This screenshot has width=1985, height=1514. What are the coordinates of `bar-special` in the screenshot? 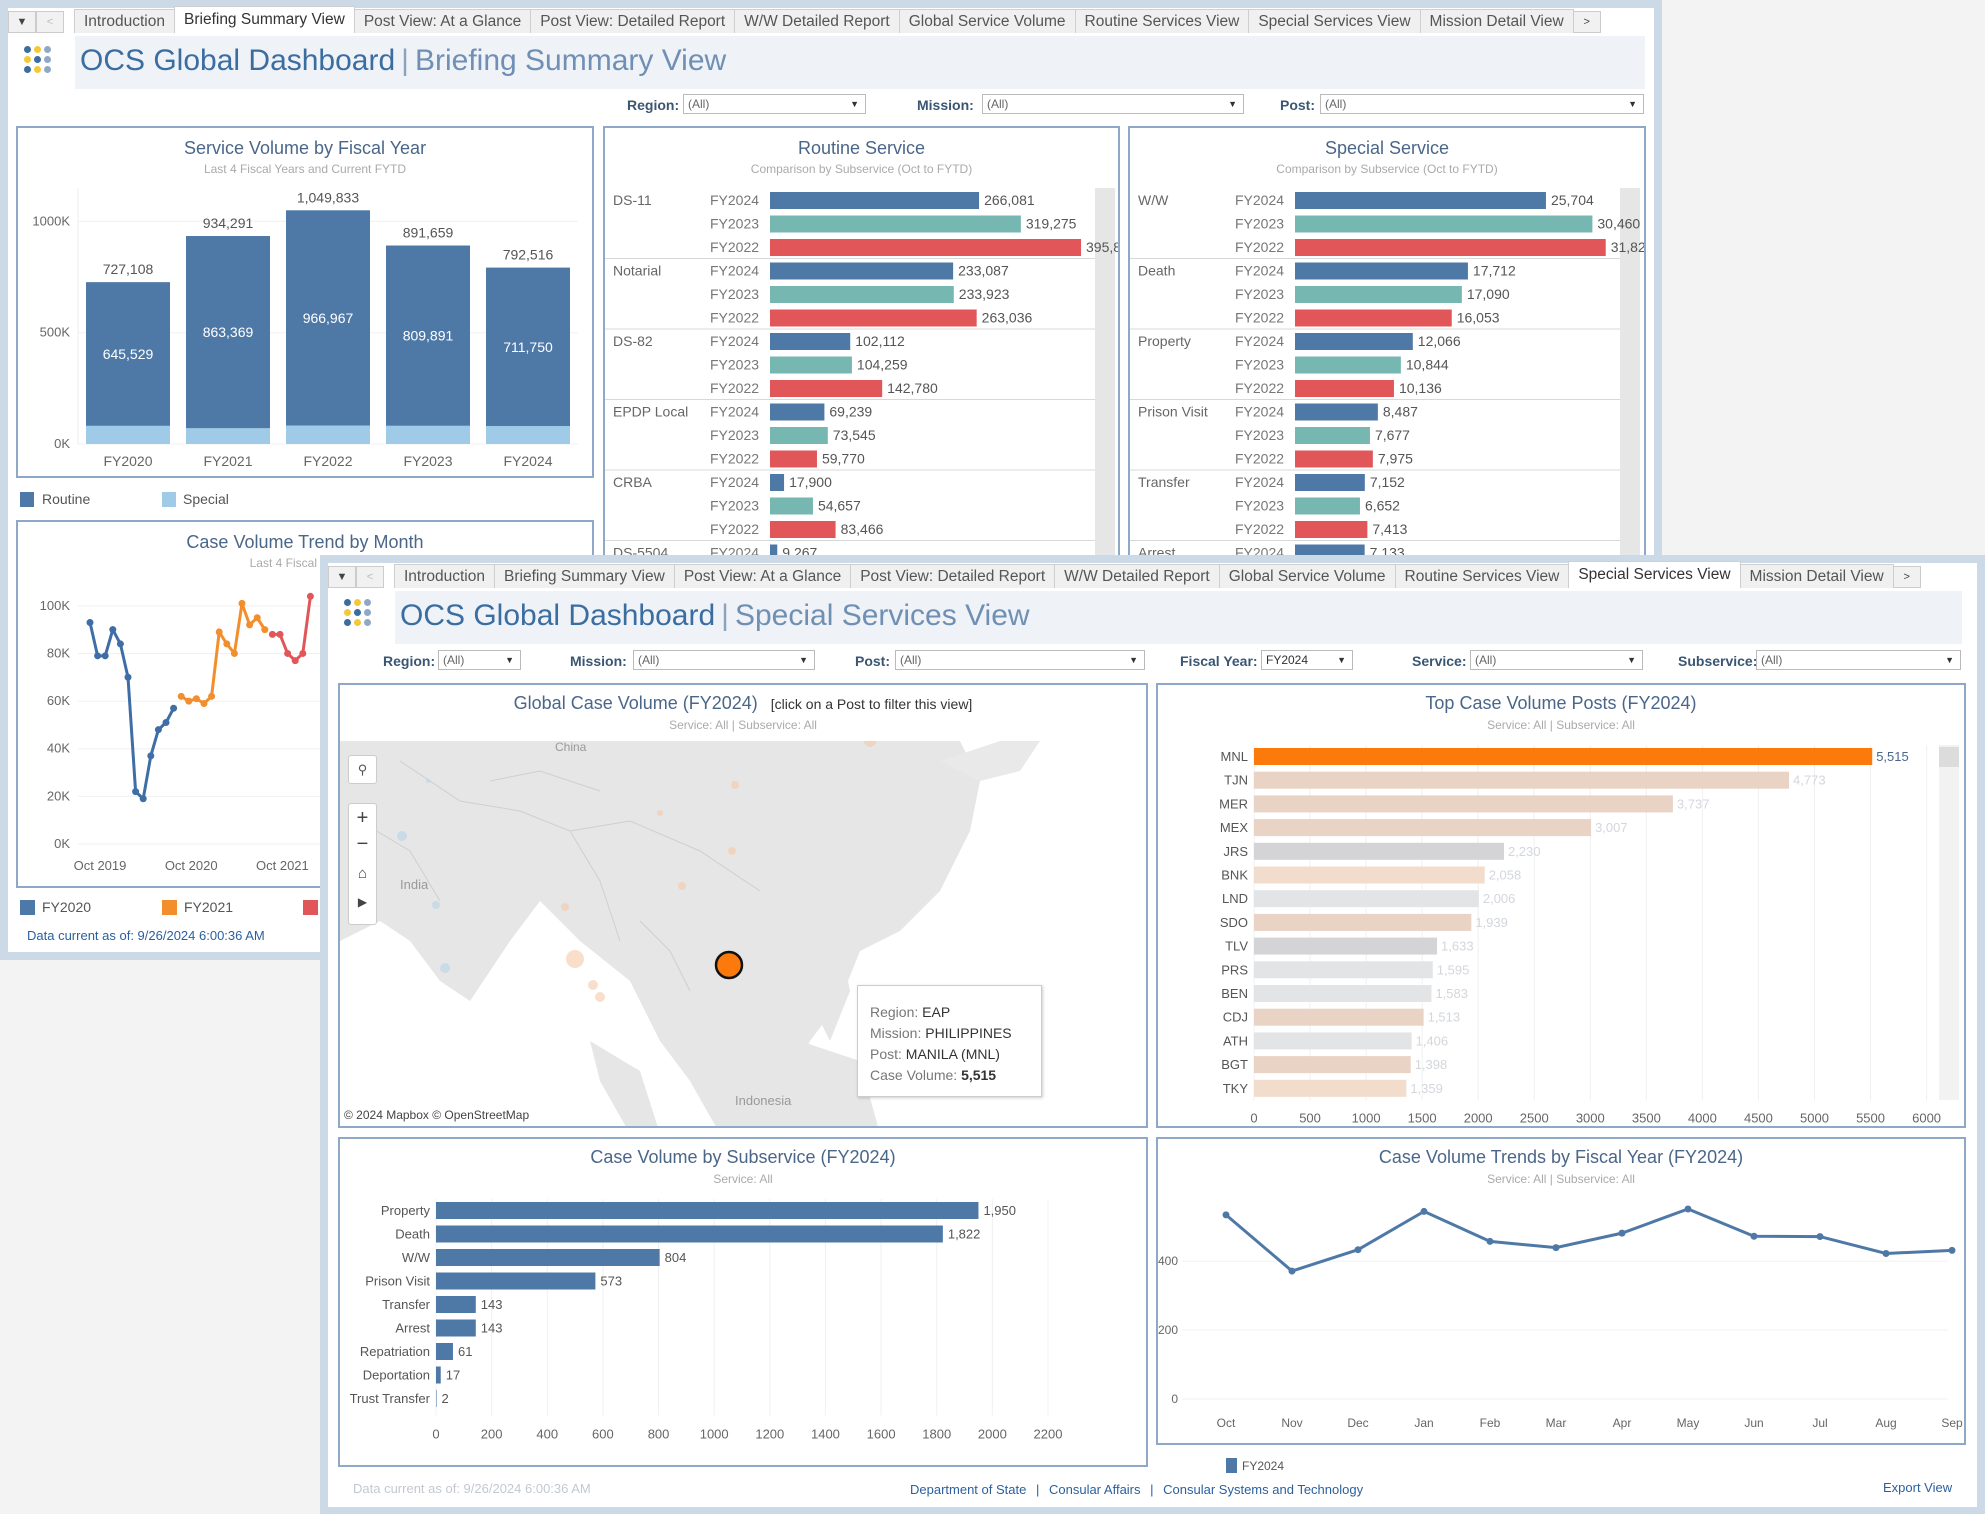 It's located at (328, 434).